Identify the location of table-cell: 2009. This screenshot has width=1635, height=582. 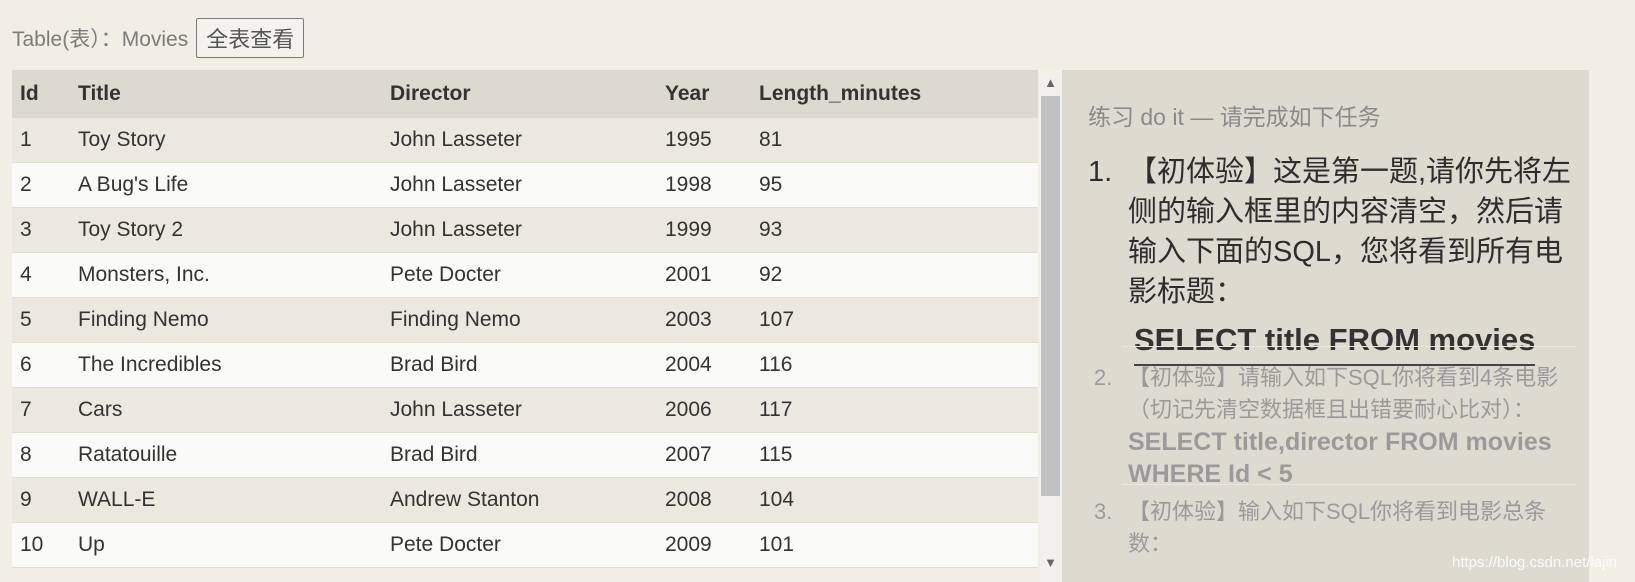
(704, 545).